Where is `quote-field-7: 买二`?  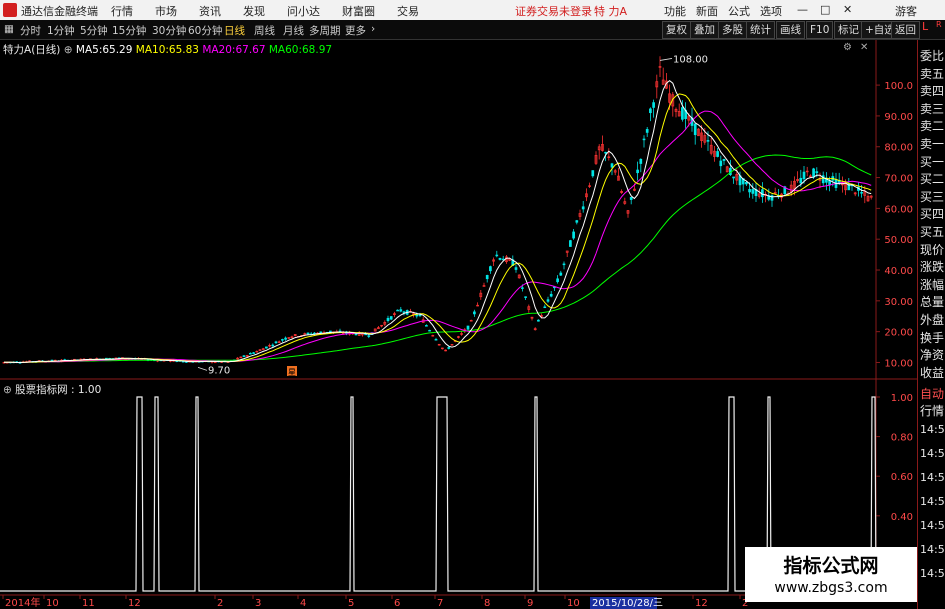
quote-field-7: 买二 is located at coordinates (932, 179).